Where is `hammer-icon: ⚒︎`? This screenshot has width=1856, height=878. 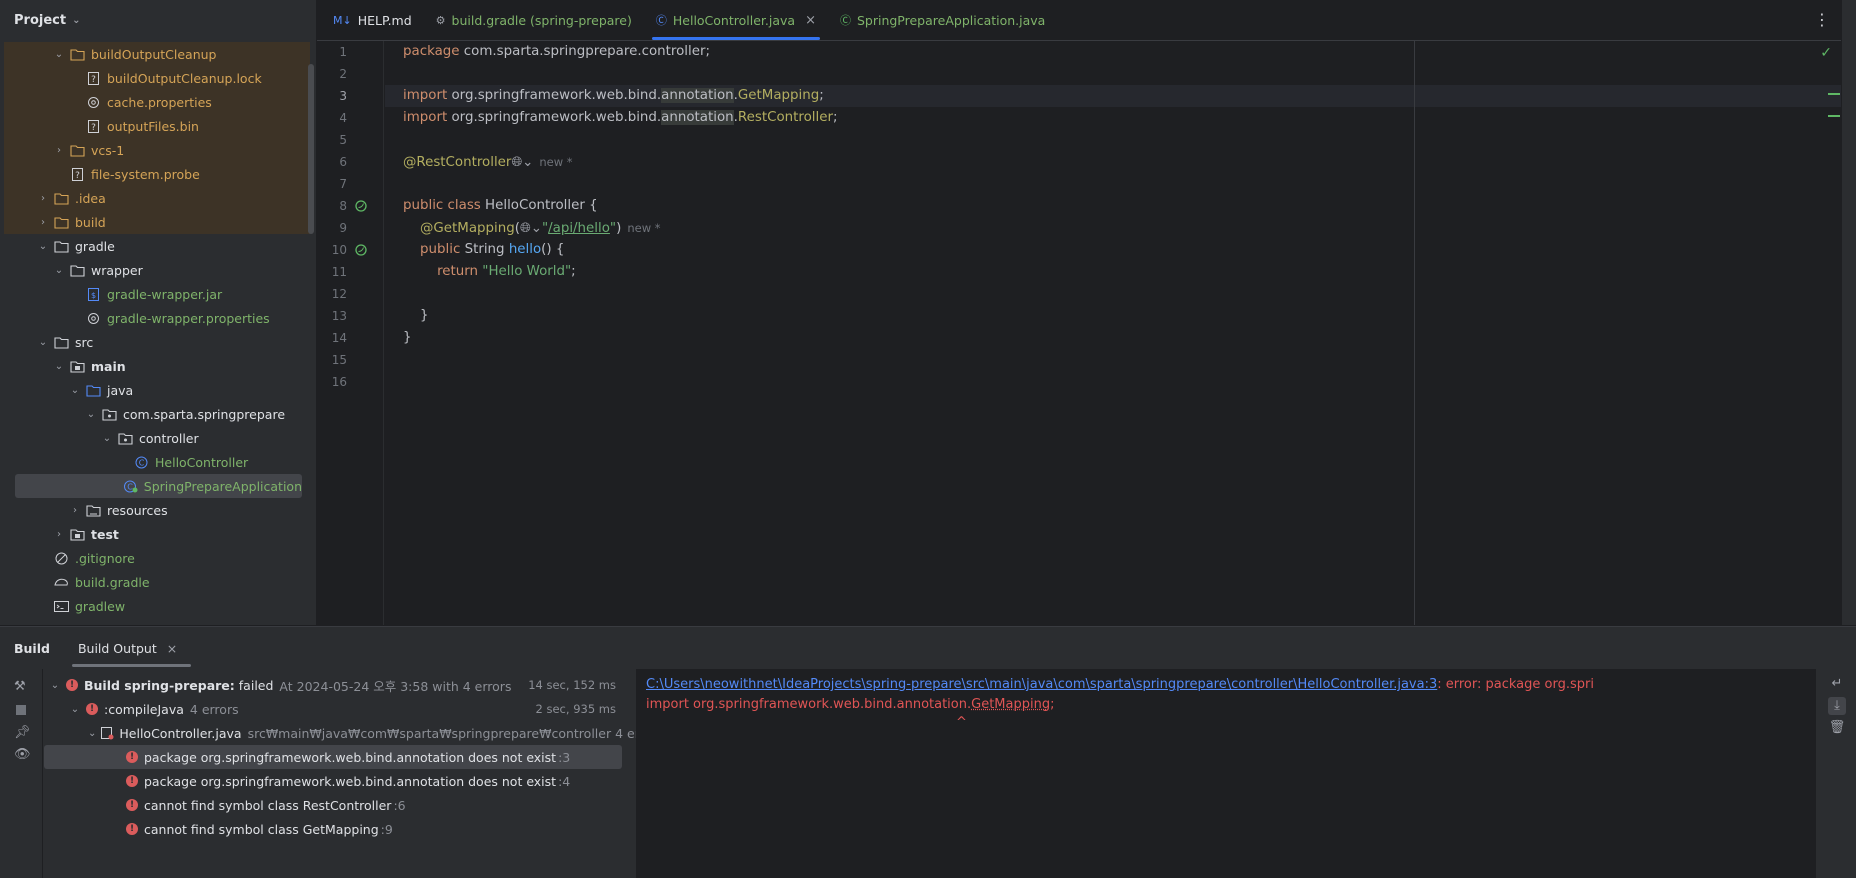 hammer-icon: ⚒︎ is located at coordinates (20, 686).